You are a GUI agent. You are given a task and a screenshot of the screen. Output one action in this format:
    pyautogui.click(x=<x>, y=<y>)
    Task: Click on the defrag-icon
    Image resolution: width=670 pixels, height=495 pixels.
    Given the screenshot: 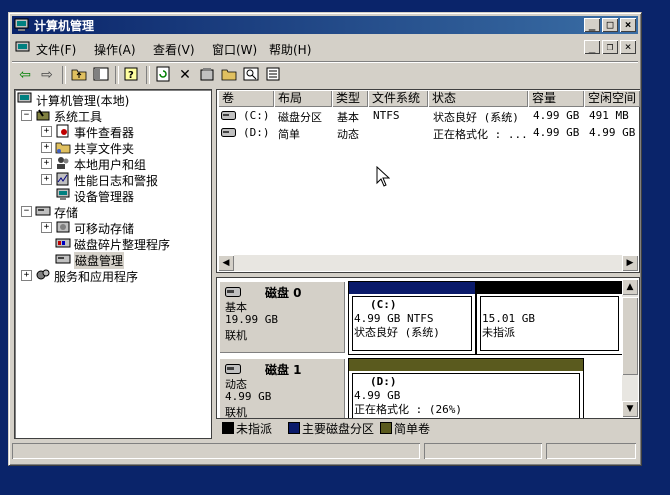 What is the action you would take?
    pyautogui.click(x=63, y=243)
    